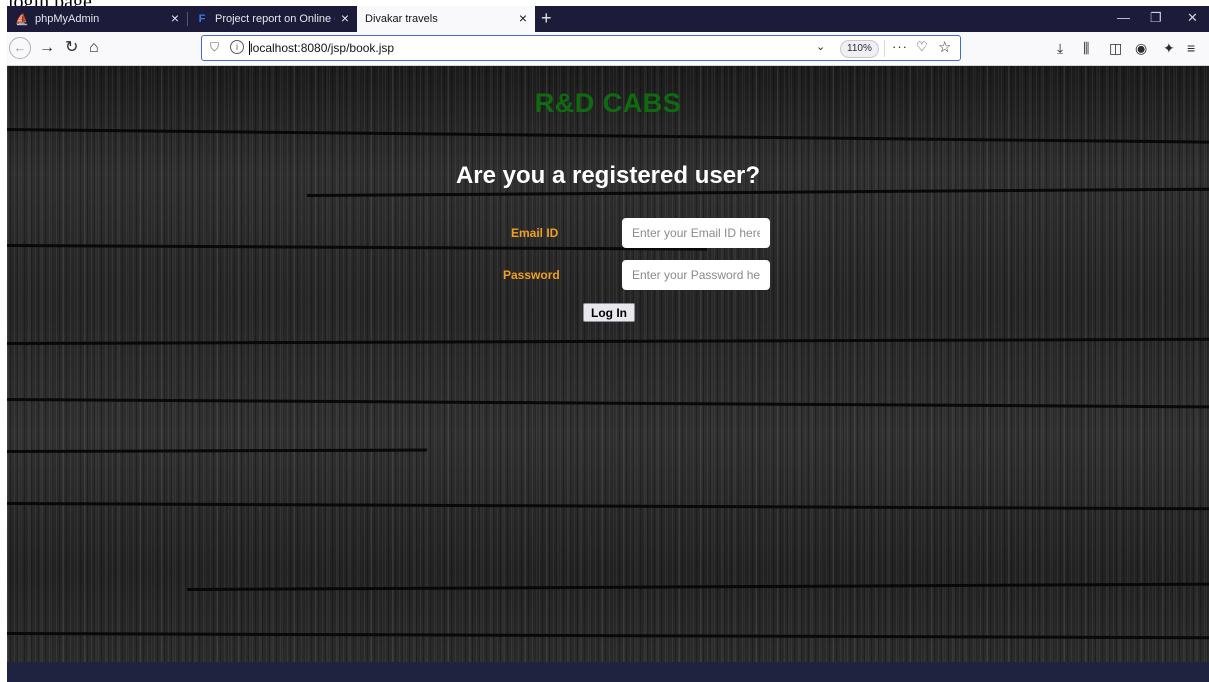  Describe the element at coordinates (609, 312) in the screenshot. I see `login-button: Log In` at that location.